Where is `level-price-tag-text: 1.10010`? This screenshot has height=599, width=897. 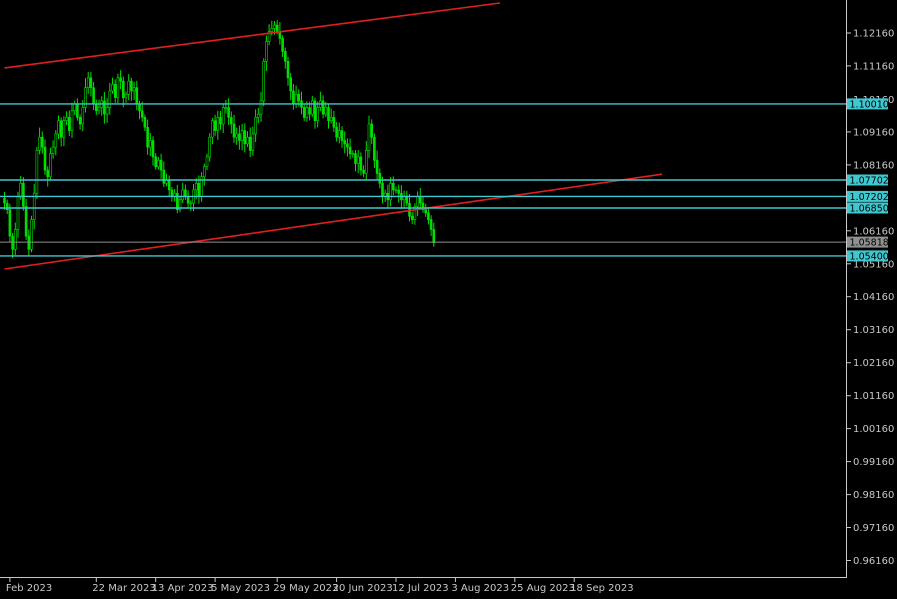 level-price-tag-text: 1.10010 is located at coordinates (869, 105).